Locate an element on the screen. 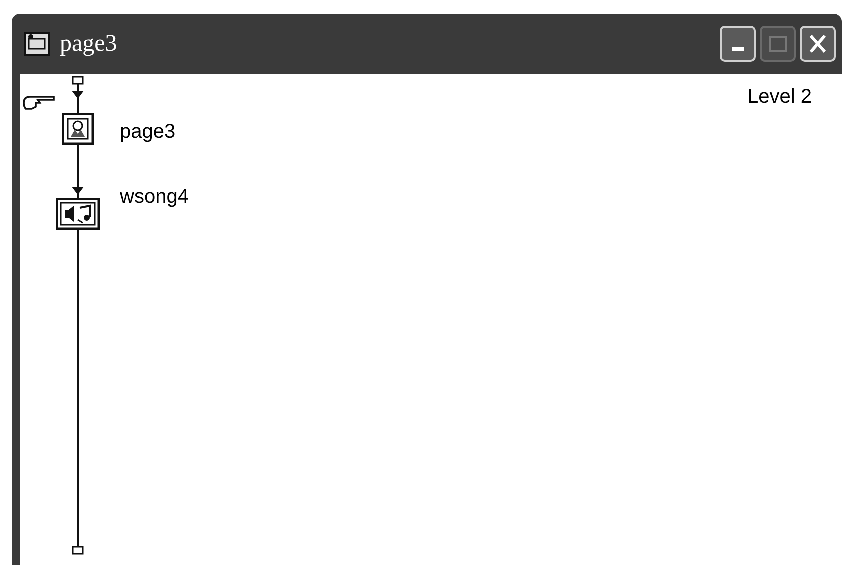 The height and width of the screenshot is (565, 842). minimize-button is located at coordinates (738, 44).